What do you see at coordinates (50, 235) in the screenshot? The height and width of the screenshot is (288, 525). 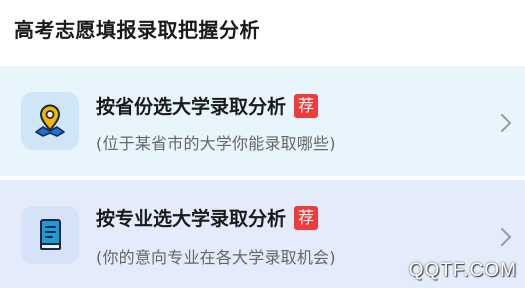 I see `book-icon` at bounding box center [50, 235].